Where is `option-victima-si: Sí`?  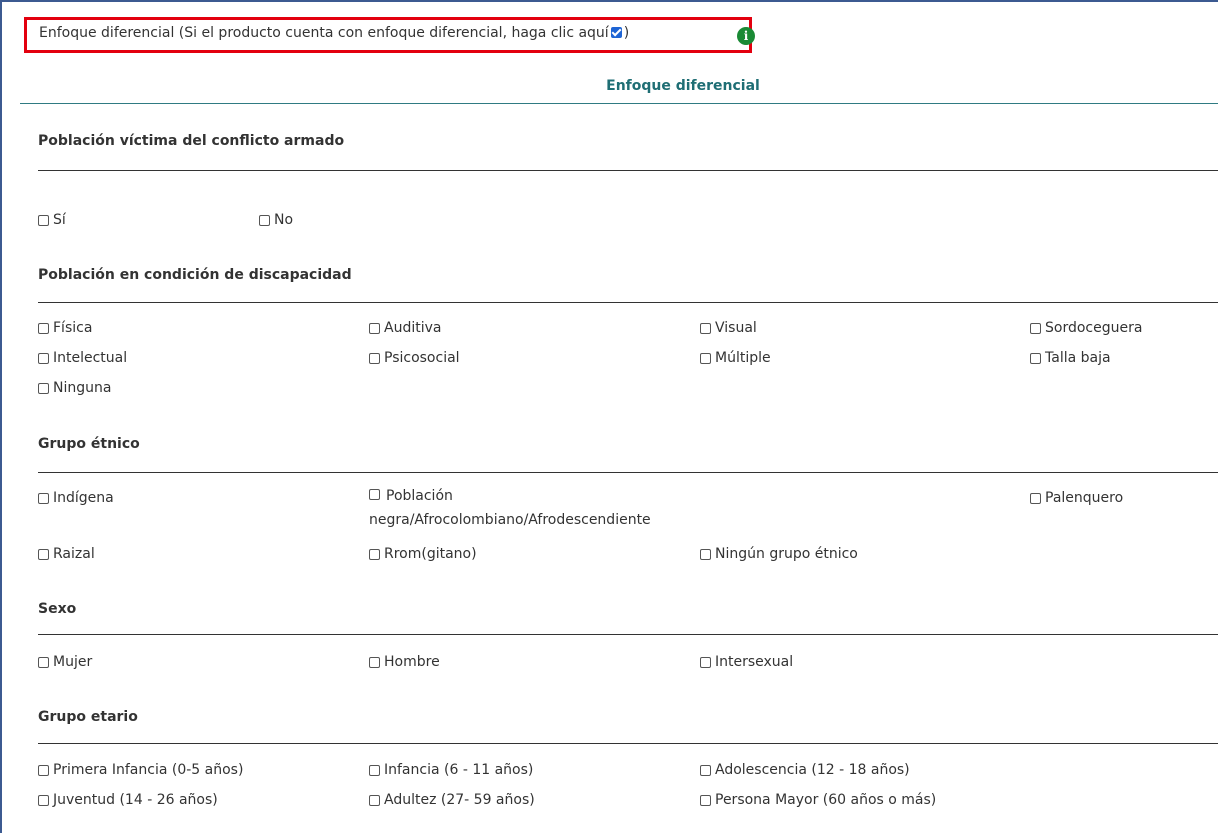
option-victima-si: Sí is located at coordinates (52, 220).